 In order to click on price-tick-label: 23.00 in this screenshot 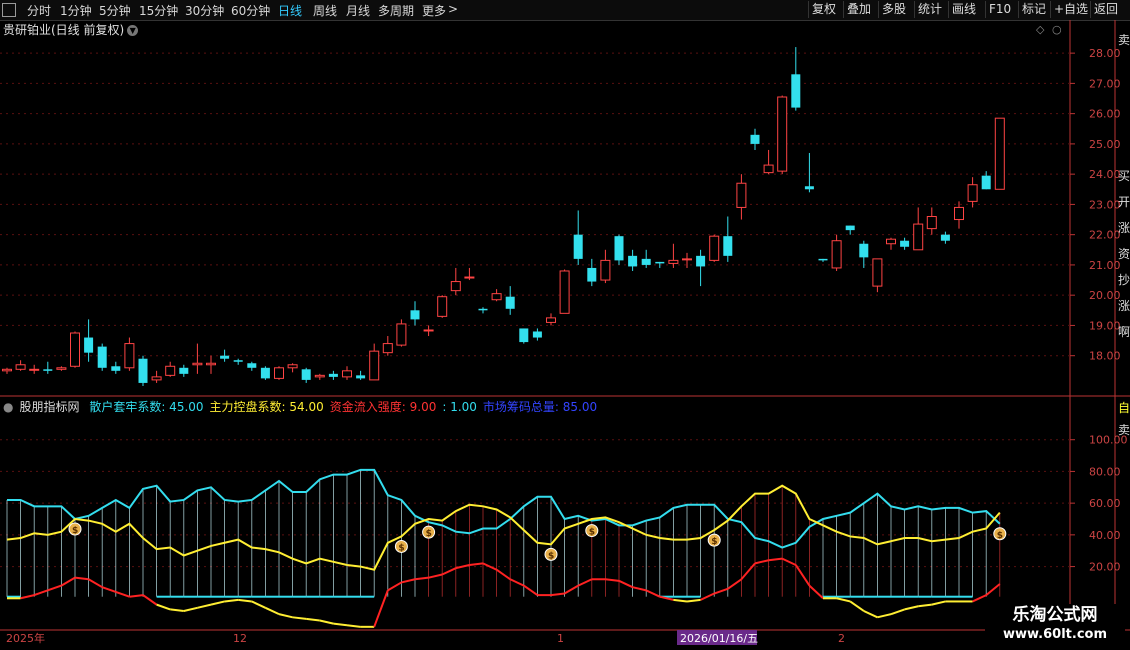, I will do `click(1105, 204)`.